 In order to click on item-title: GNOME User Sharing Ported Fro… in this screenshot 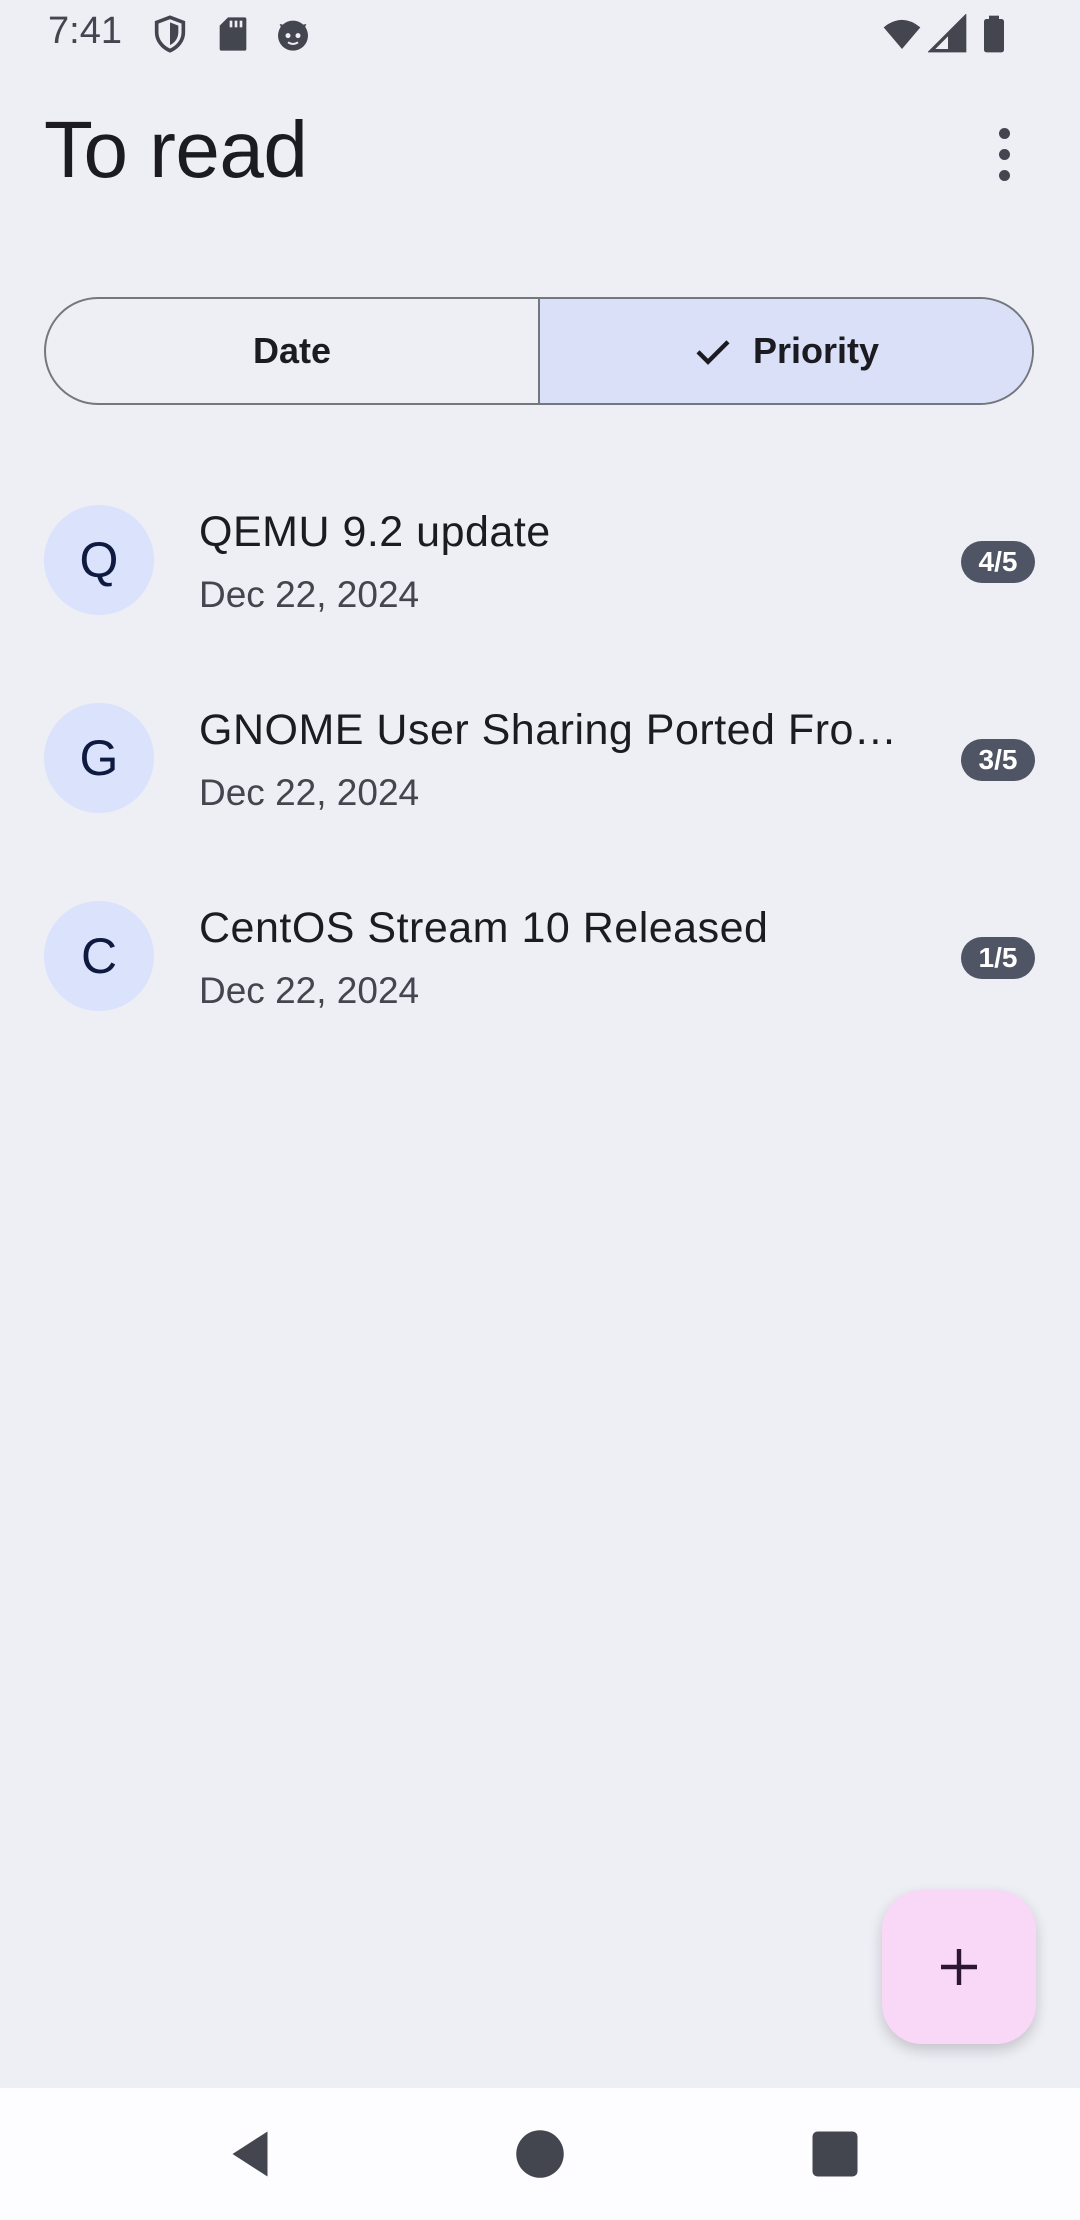, I will do `click(548, 730)`.